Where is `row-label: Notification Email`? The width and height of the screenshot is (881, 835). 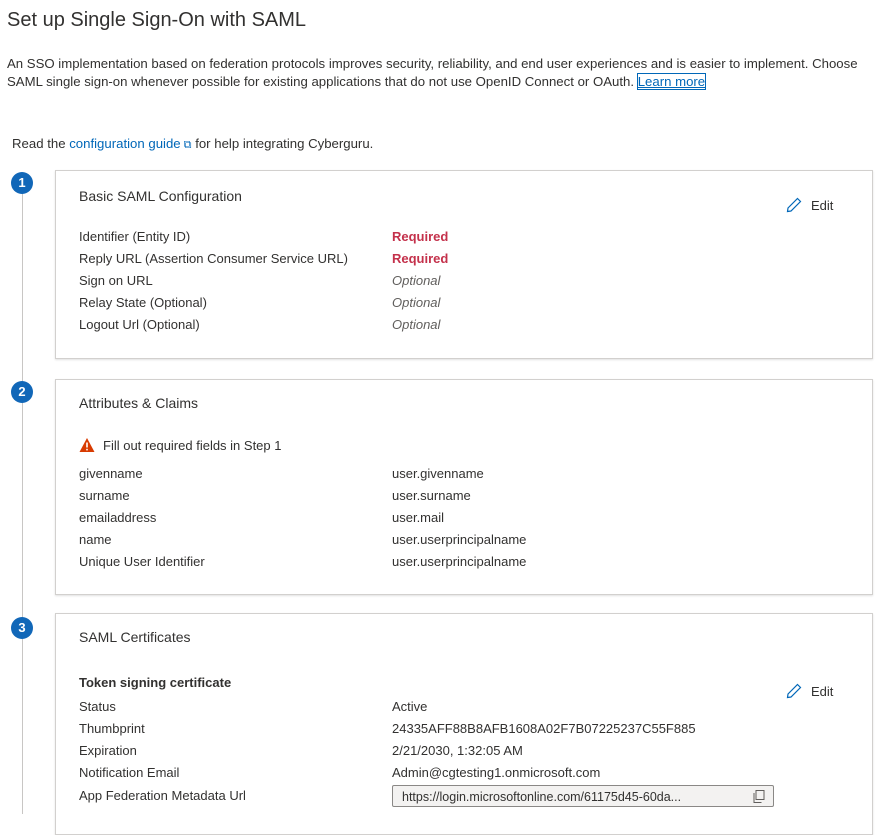
row-label: Notification Email is located at coordinates (129, 772).